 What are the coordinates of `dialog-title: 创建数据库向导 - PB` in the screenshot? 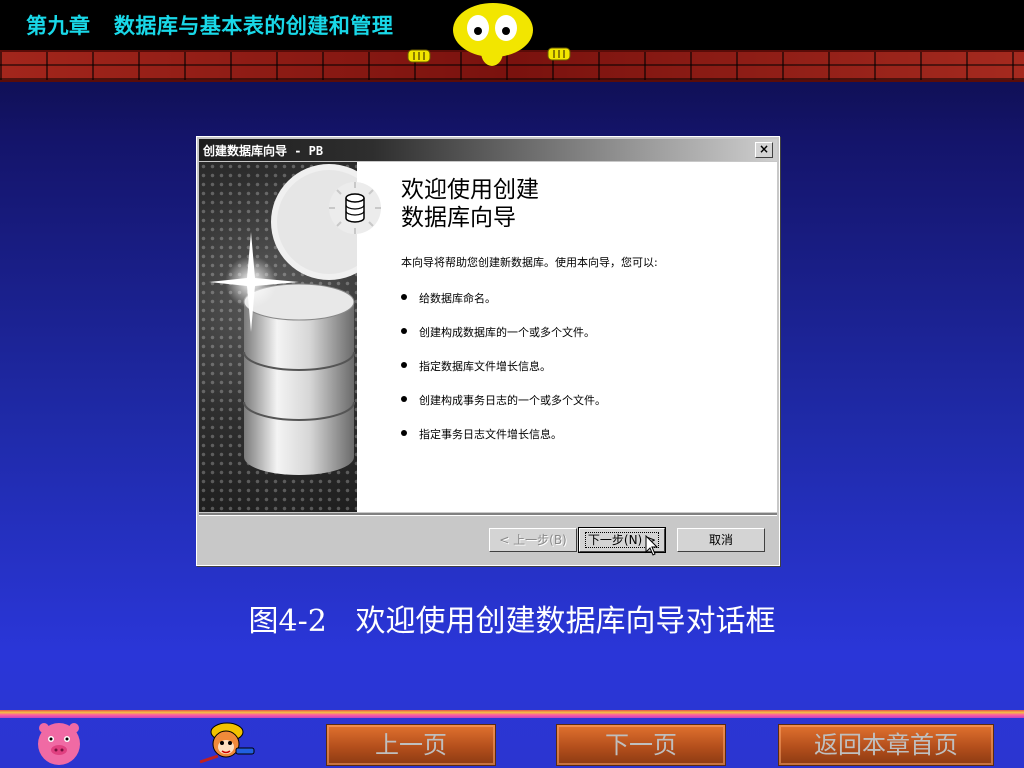 It's located at (263, 151).